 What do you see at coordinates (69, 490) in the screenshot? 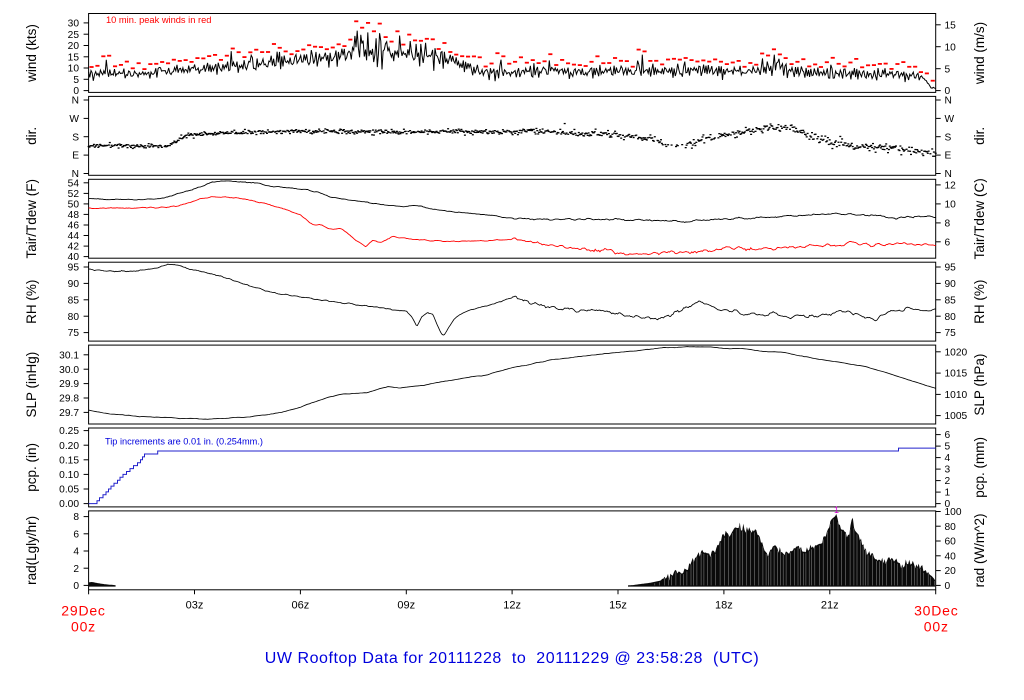
I see `svg-text: 0.05` at bounding box center [69, 490].